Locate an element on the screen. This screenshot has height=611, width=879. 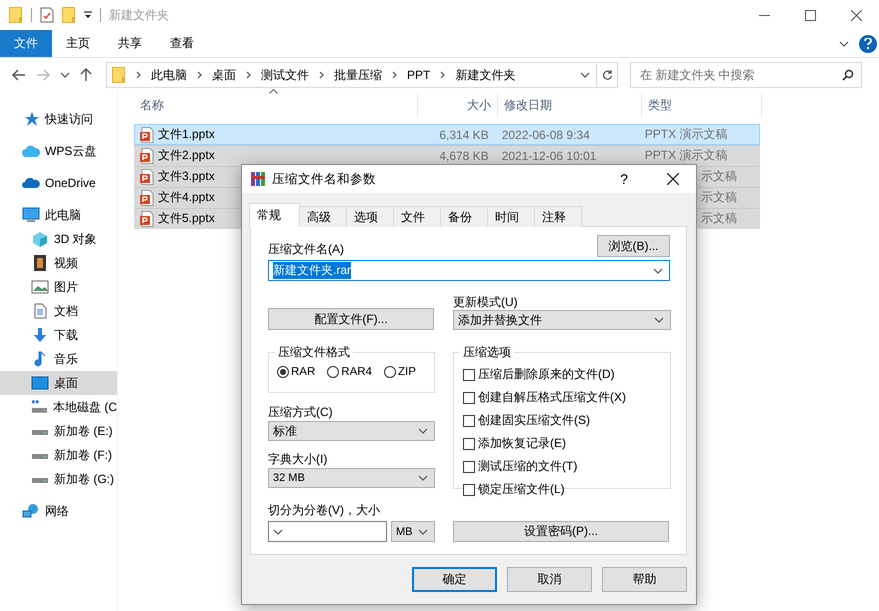
dialog-button: 帮助 is located at coordinates (644, 579).